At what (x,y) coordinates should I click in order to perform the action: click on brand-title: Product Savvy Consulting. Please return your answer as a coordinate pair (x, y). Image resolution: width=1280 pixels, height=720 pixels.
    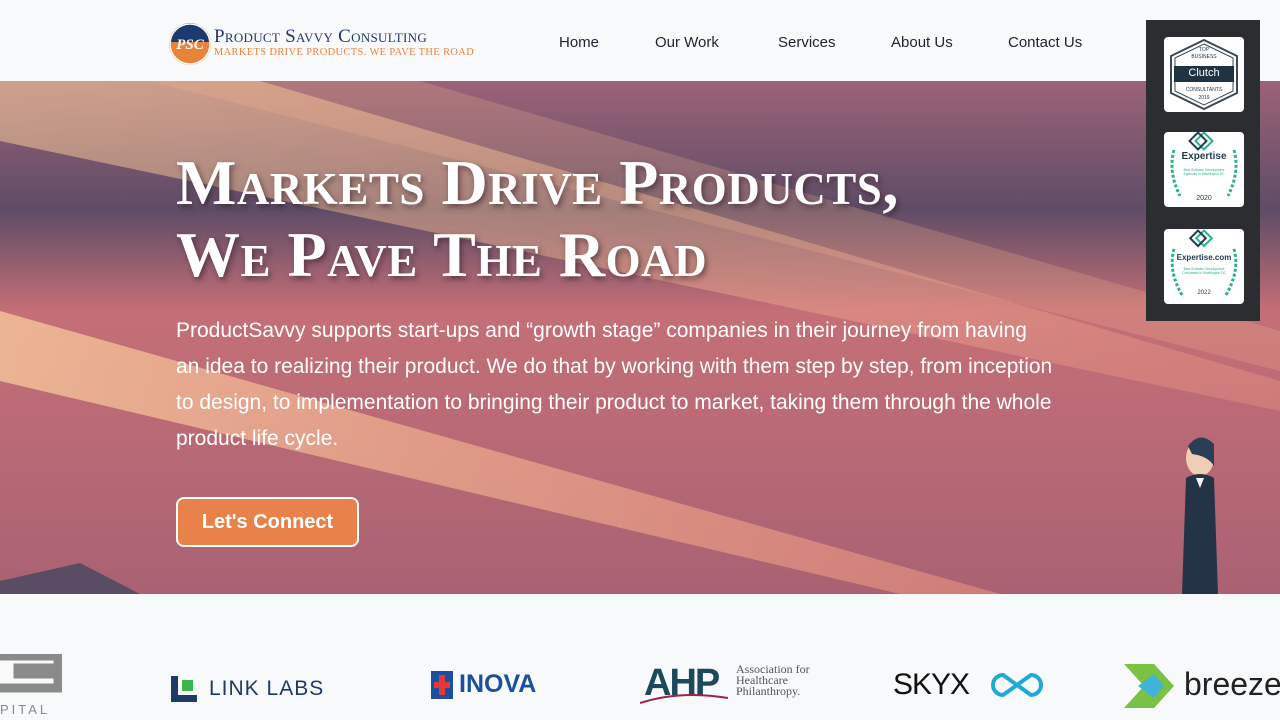
    Looking at the image, I should click on (321, 36).